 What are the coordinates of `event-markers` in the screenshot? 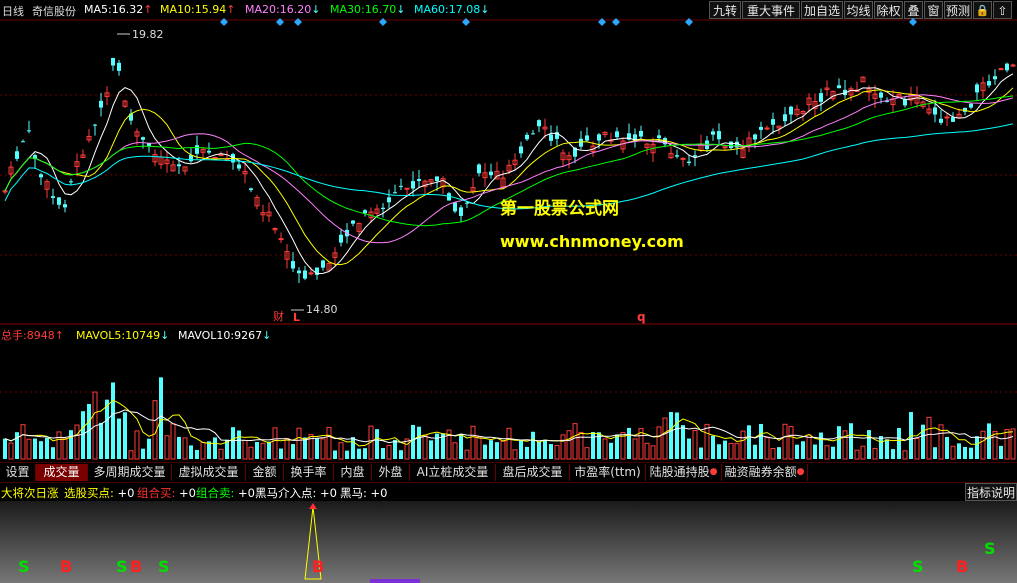 It's located at (568, 22).